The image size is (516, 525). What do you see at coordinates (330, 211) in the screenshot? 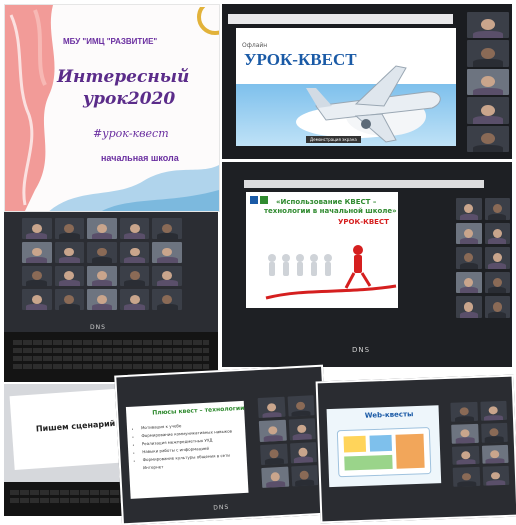
I see `quest-title-line2: технологии в начальной школе»` at bounding box center [330, 211].